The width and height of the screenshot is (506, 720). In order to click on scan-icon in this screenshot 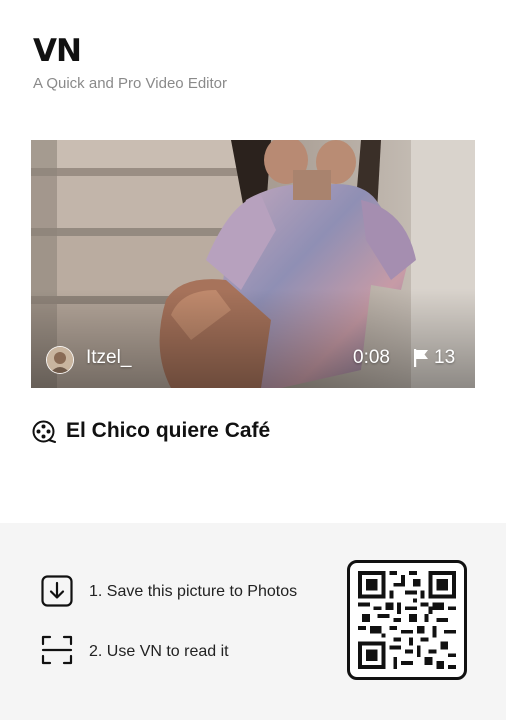, I will do `click(57, 650)`.